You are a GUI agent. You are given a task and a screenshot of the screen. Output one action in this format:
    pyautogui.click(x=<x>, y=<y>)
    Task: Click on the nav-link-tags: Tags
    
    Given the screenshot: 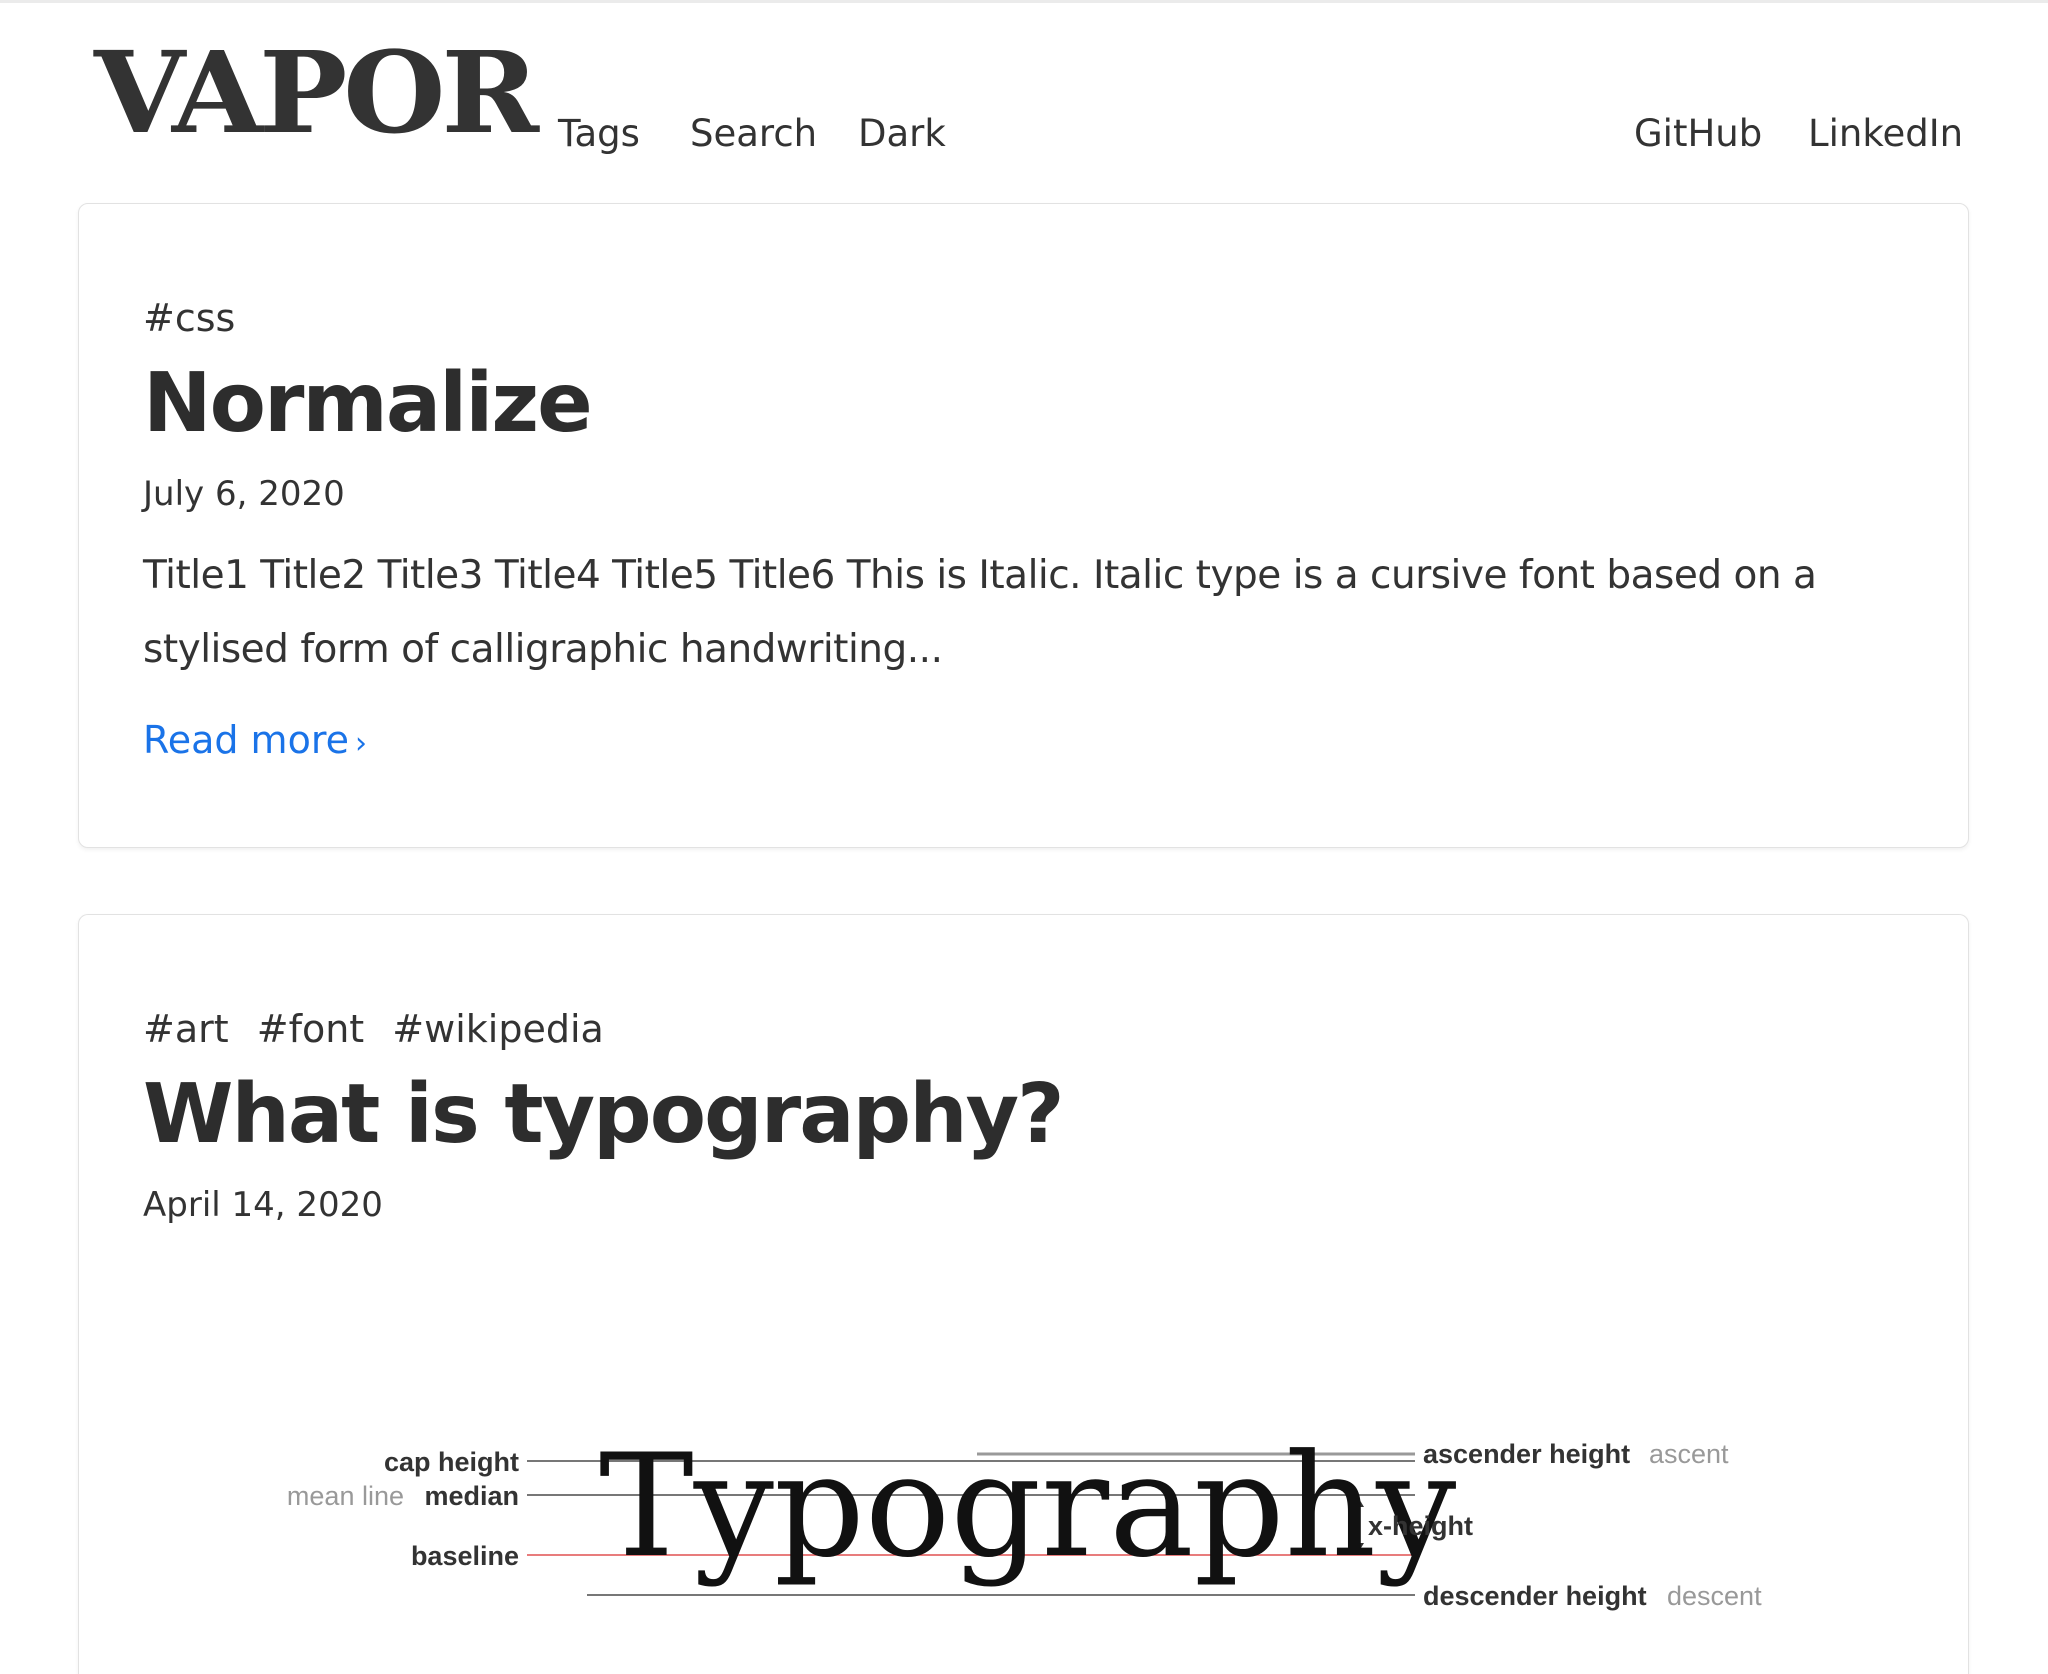 What is the action you would take?
    pyautogui.click(x=599, y=134)
    